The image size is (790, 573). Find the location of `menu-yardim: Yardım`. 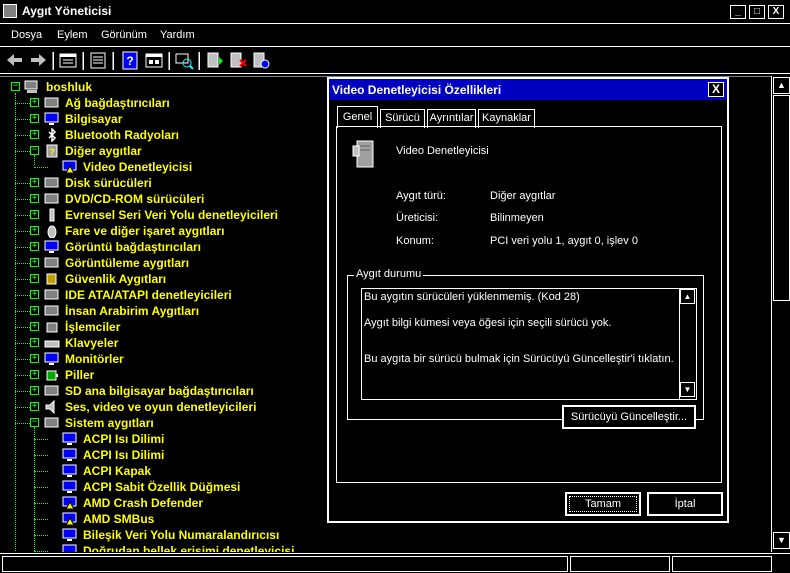

menu-yardim: Yardım is located at coordinates (177, 35).